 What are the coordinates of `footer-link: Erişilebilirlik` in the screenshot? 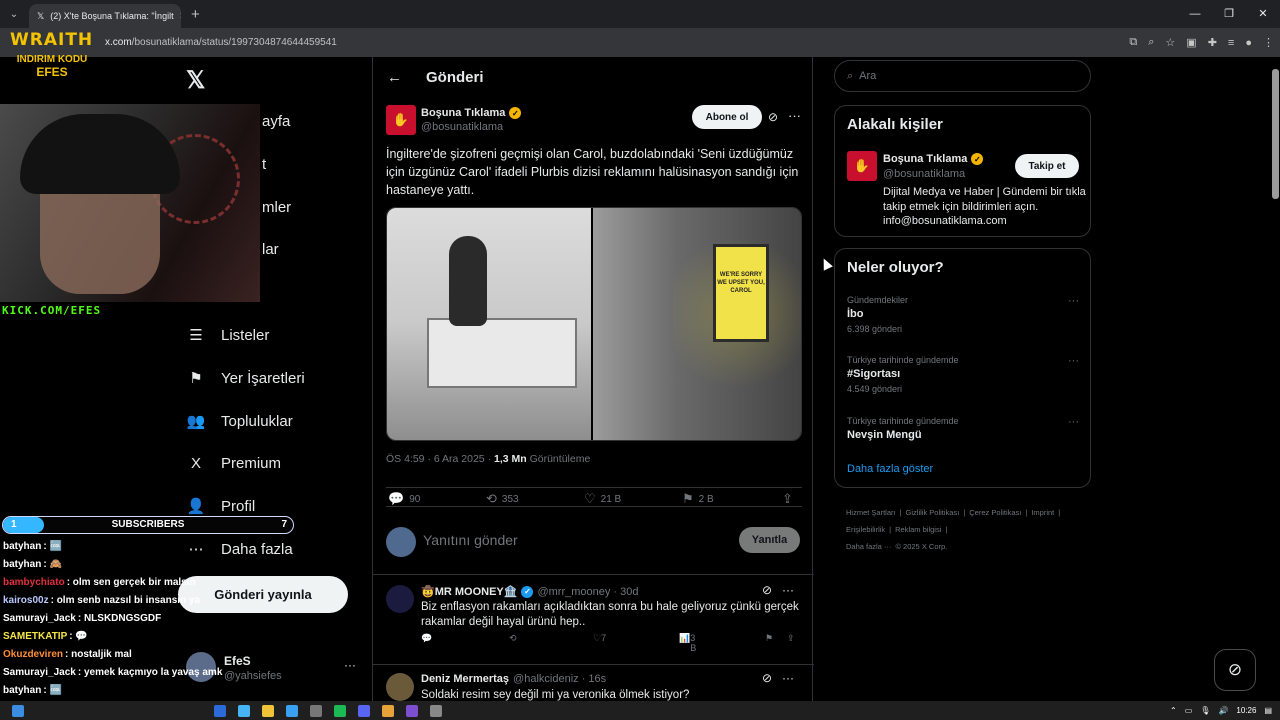 It's located at (865, 529).